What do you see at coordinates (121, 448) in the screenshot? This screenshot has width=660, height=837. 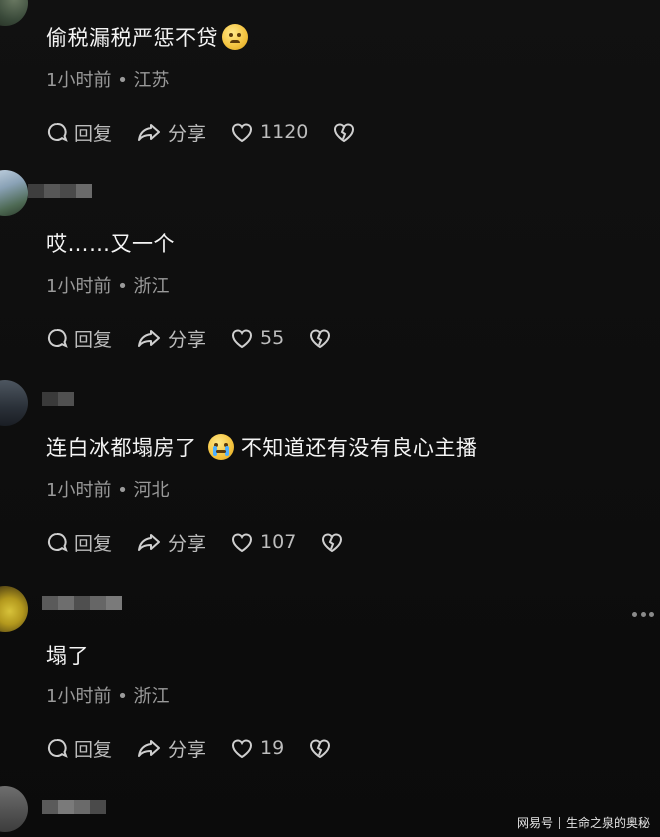 I see `comment-text-content: 连白冰都塌房了` at bounding box center [121, 448].